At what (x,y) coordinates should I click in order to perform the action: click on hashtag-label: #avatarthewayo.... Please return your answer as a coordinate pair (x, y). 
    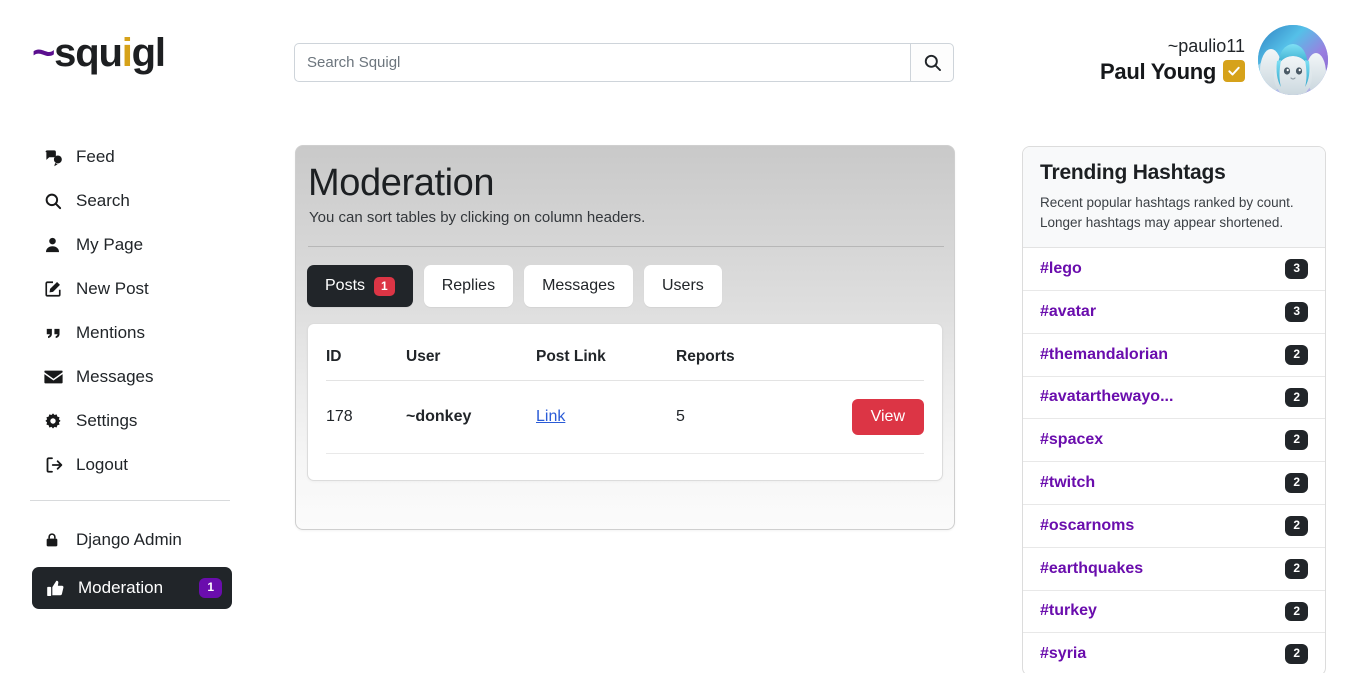
    Looking at the image, I should click on (1107, 397).